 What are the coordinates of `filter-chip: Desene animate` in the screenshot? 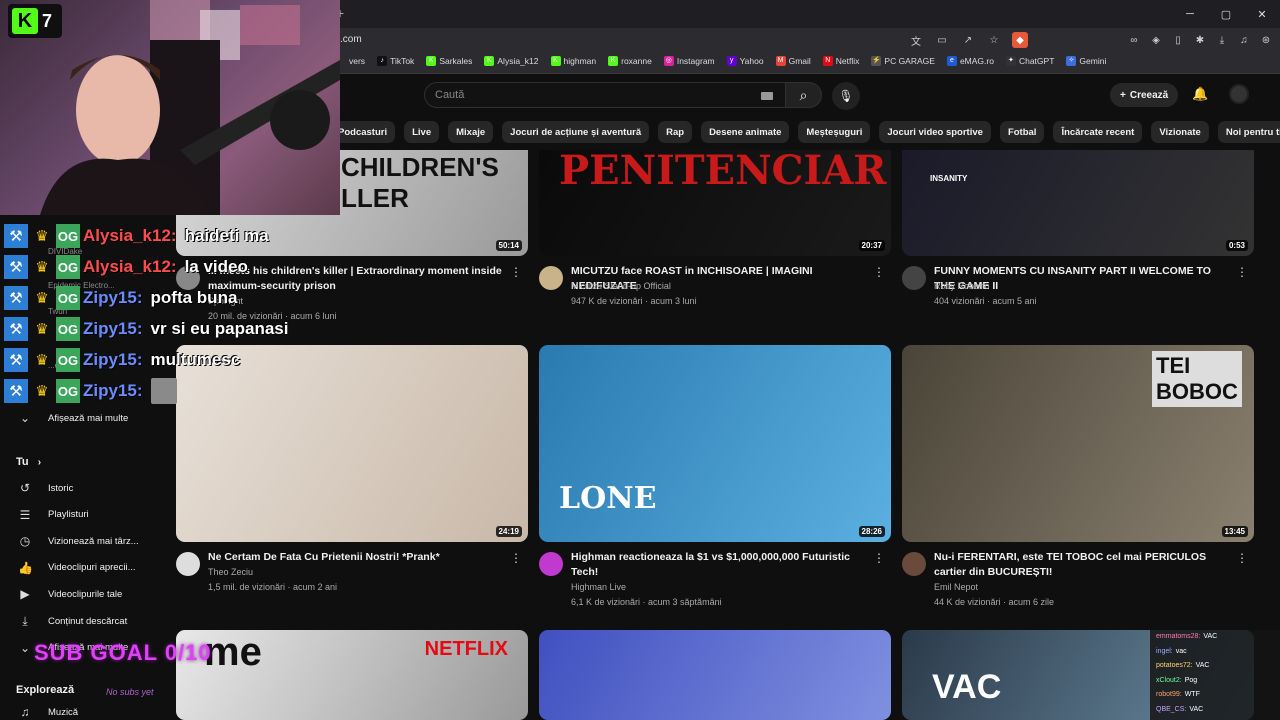 It's located at (745, 132).